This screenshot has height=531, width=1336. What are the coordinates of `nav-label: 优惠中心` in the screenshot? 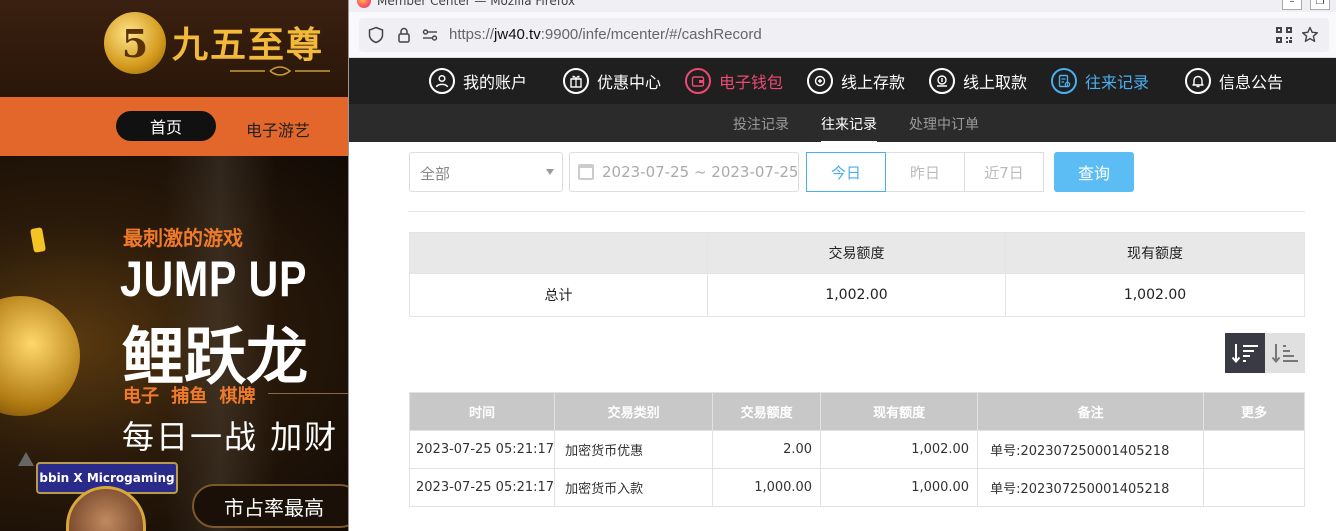 It's located at (629, 82).